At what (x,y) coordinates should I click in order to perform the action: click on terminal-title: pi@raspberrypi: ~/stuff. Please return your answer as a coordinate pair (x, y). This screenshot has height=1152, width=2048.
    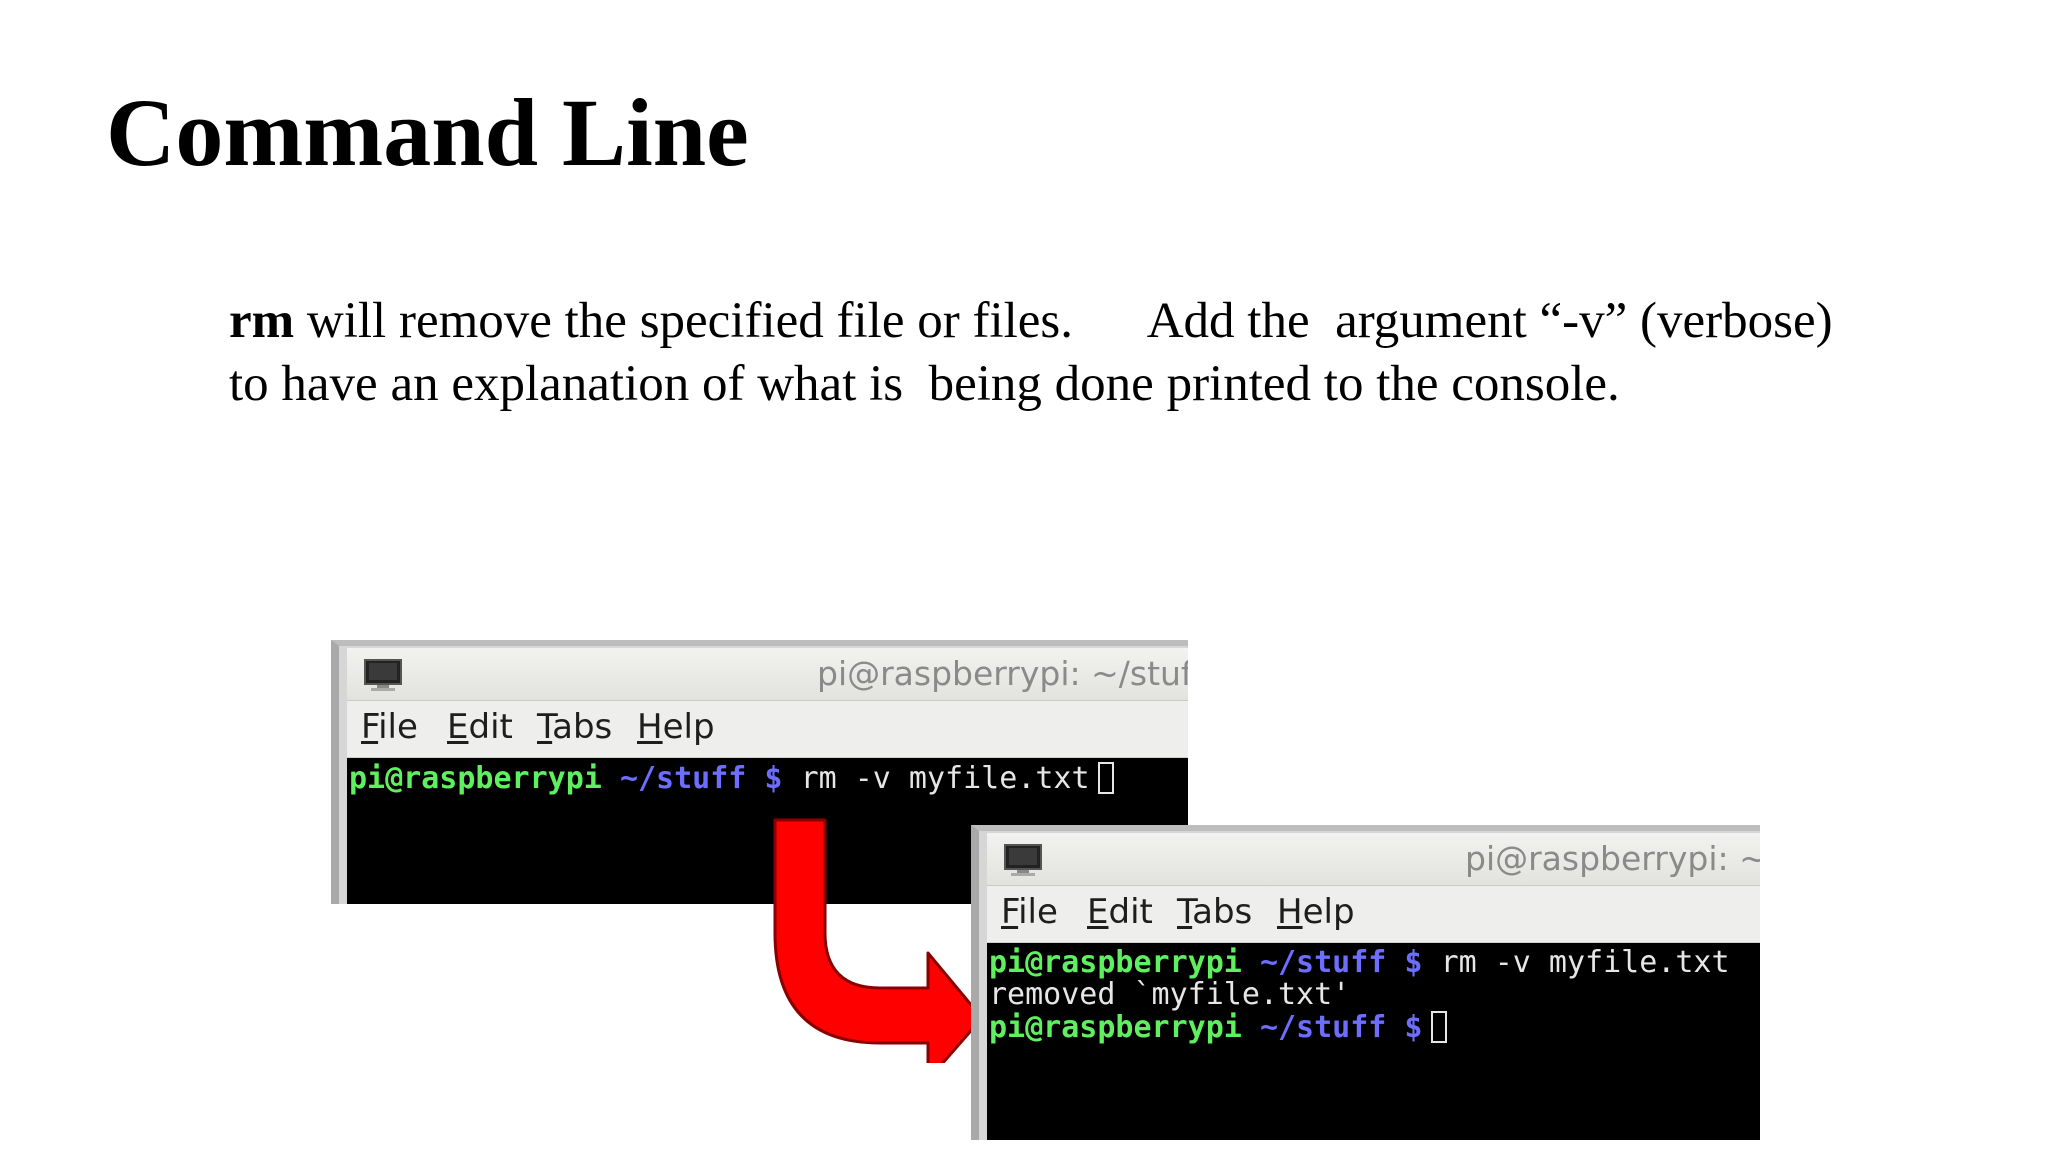
    Looking at the image, I should click on (1002, 673).